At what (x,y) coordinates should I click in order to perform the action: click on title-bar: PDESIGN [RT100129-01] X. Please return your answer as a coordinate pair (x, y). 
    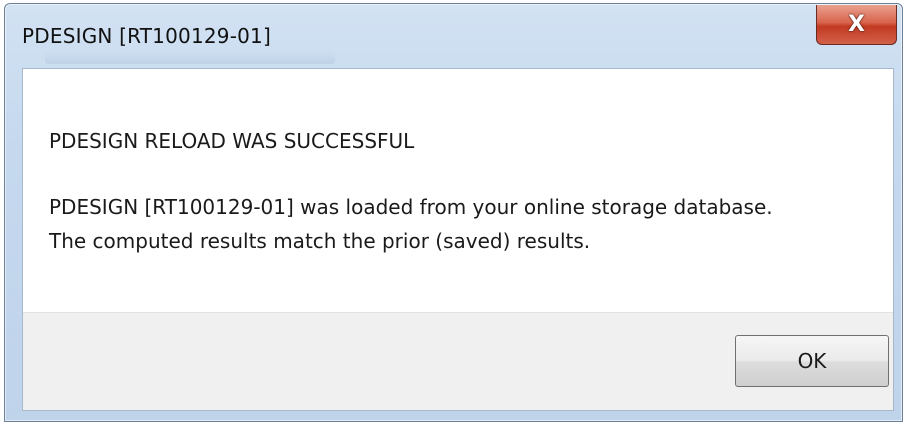
    Looking at the image, I should click on (453, 36).